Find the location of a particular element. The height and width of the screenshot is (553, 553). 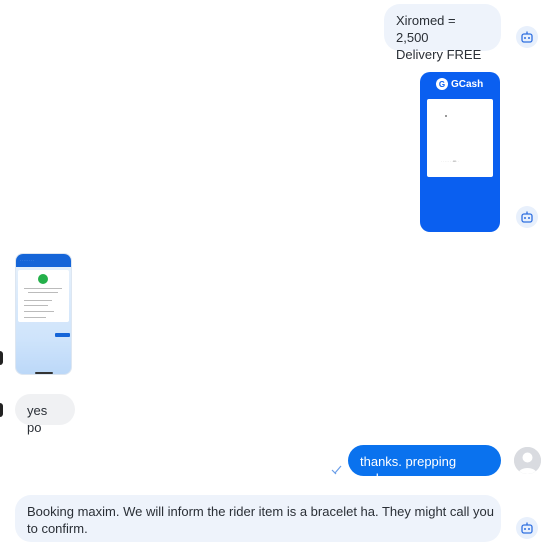

message-line: Xiromed = 2,500 is located at coordinates (426, 29).